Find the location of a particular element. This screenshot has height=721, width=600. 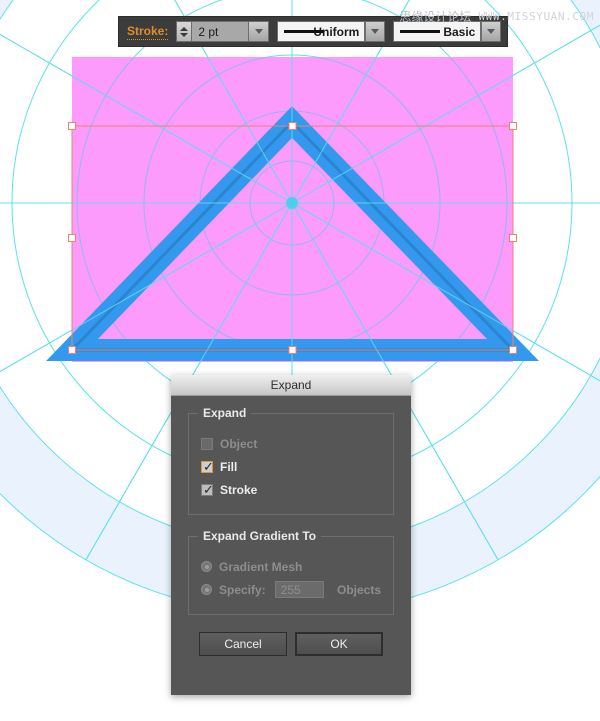

stroke-weight-input: 2 pt is located at coordinates (220, 31).